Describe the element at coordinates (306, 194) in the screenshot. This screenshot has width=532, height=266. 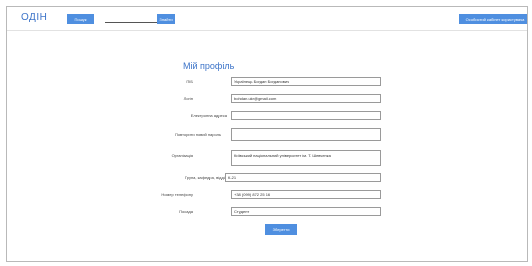
I see `phone-field: +38 (099) 872 25 16` at that location.